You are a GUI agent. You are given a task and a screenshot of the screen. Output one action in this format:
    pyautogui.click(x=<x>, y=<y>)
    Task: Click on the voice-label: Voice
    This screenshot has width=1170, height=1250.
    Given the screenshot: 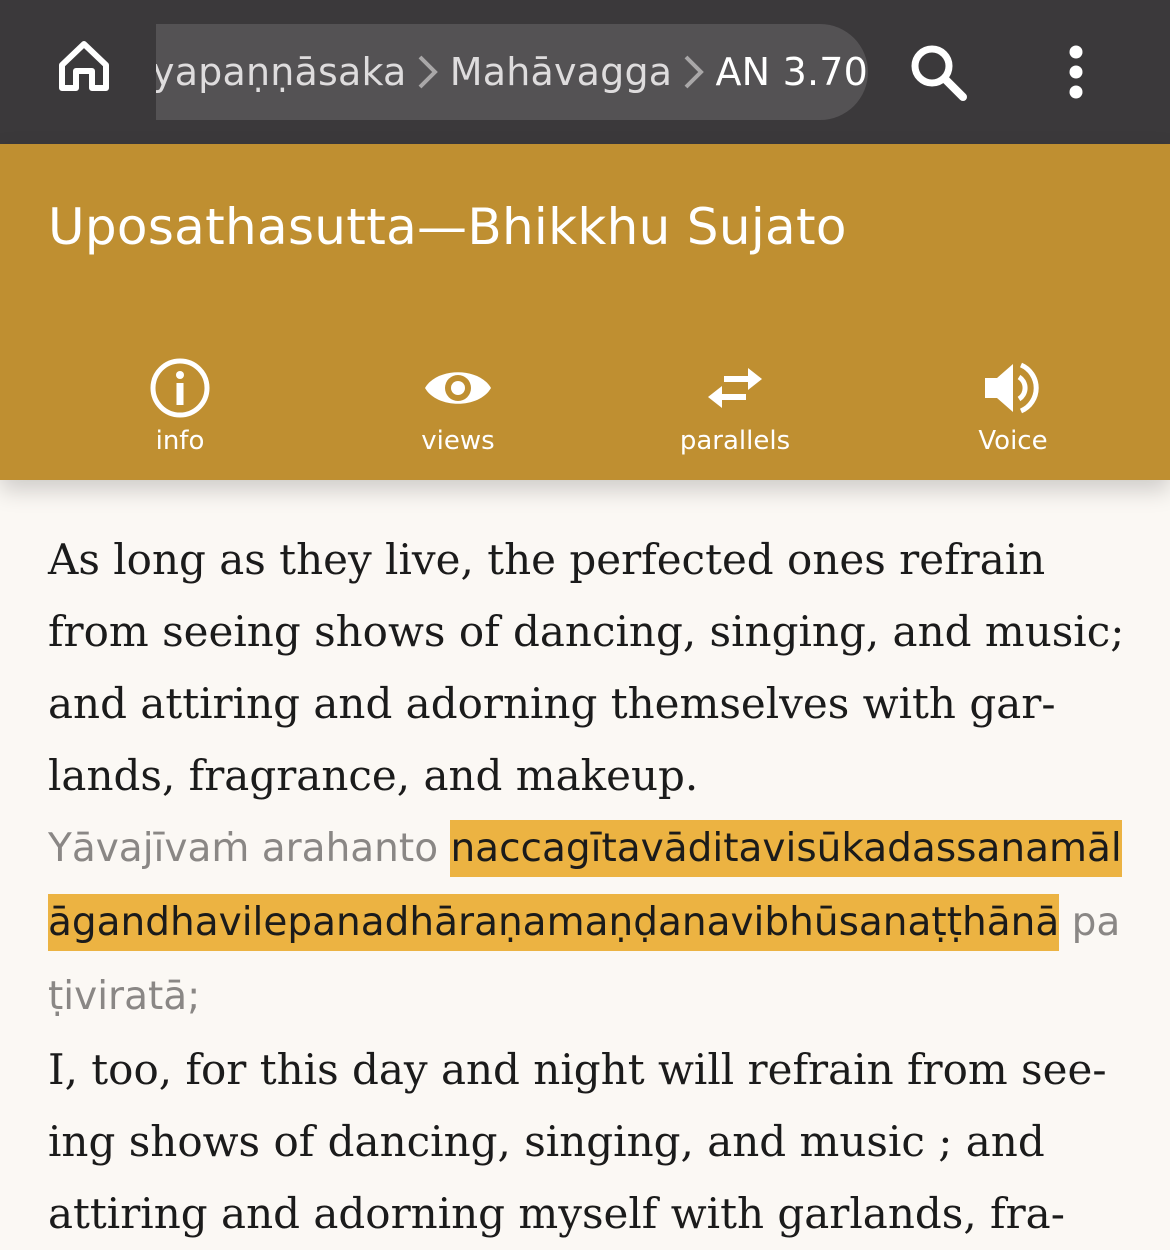 What is the action you would take?
    pyautogui.click(x=1013, y=441)
    